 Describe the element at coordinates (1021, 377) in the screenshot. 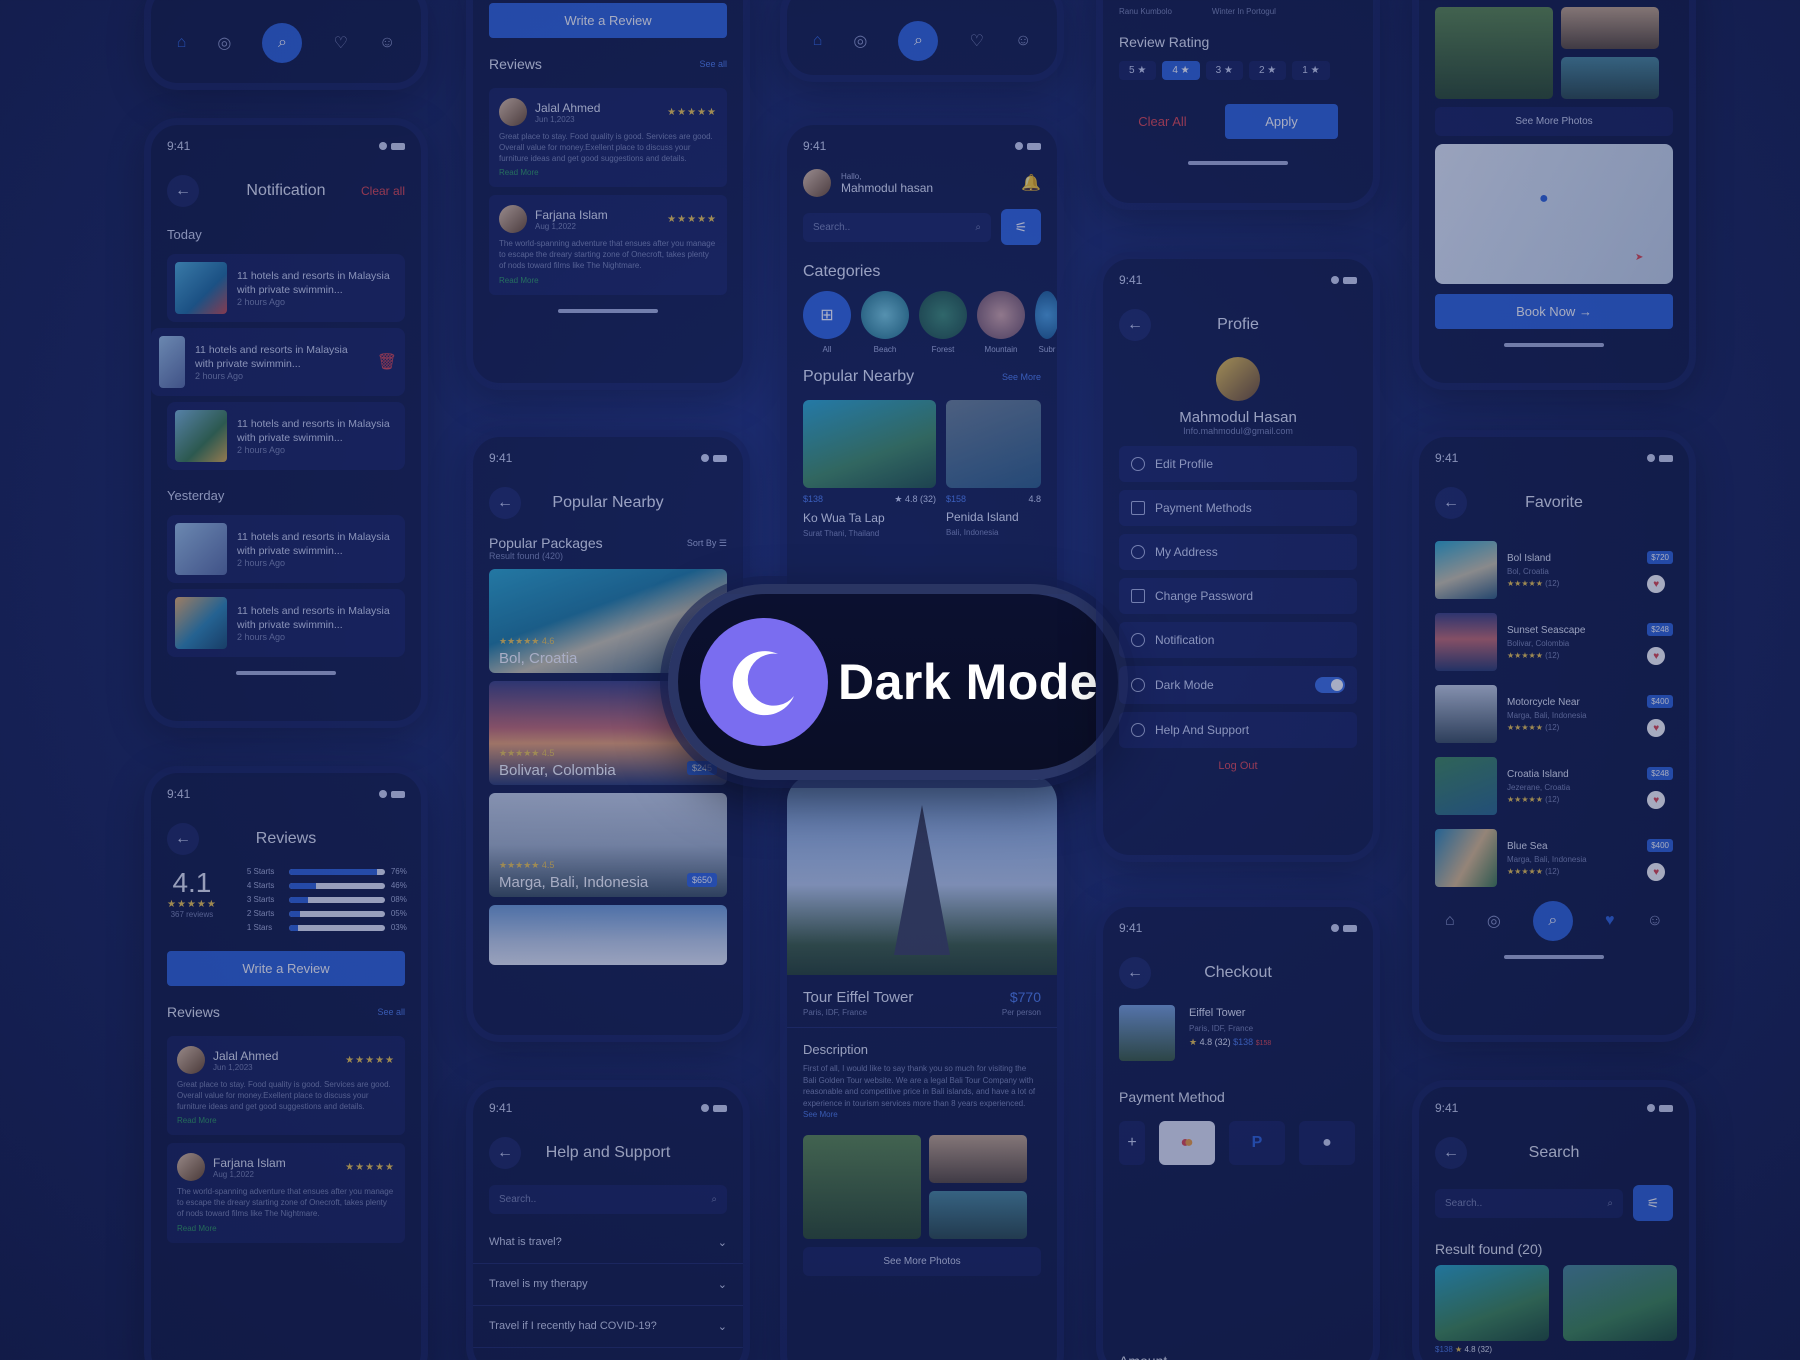

I see `see-more-link: See More` at that location.